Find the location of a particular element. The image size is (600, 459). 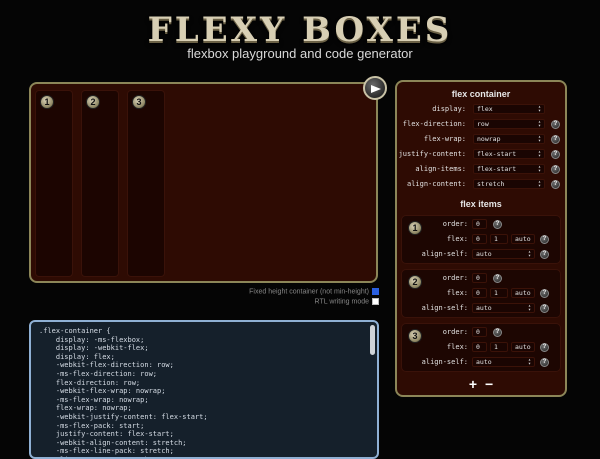

item-number-badge: 3 is located at coordinates (139, 102).